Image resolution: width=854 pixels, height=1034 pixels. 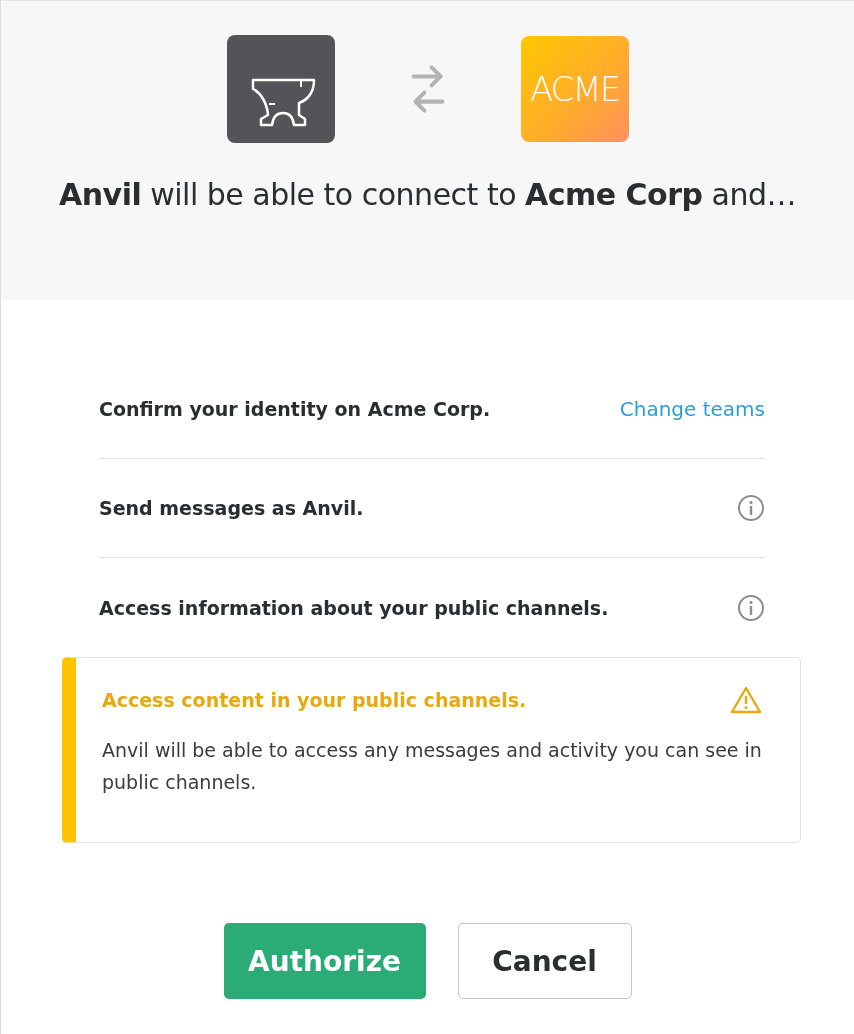 I want to click on warning-description: Anvil will be able to access any messages and activity you can see in public channels., so click(x=432, y=766).